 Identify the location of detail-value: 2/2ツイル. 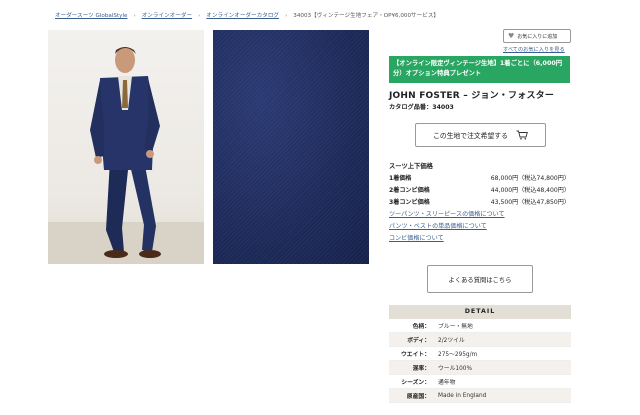
(451, 341).